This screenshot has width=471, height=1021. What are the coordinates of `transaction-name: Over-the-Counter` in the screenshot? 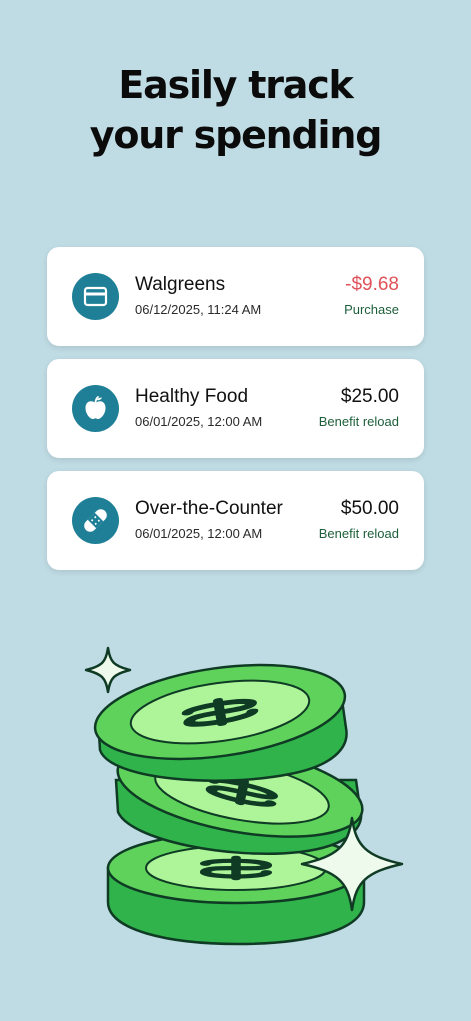 It's located at (209, 508).